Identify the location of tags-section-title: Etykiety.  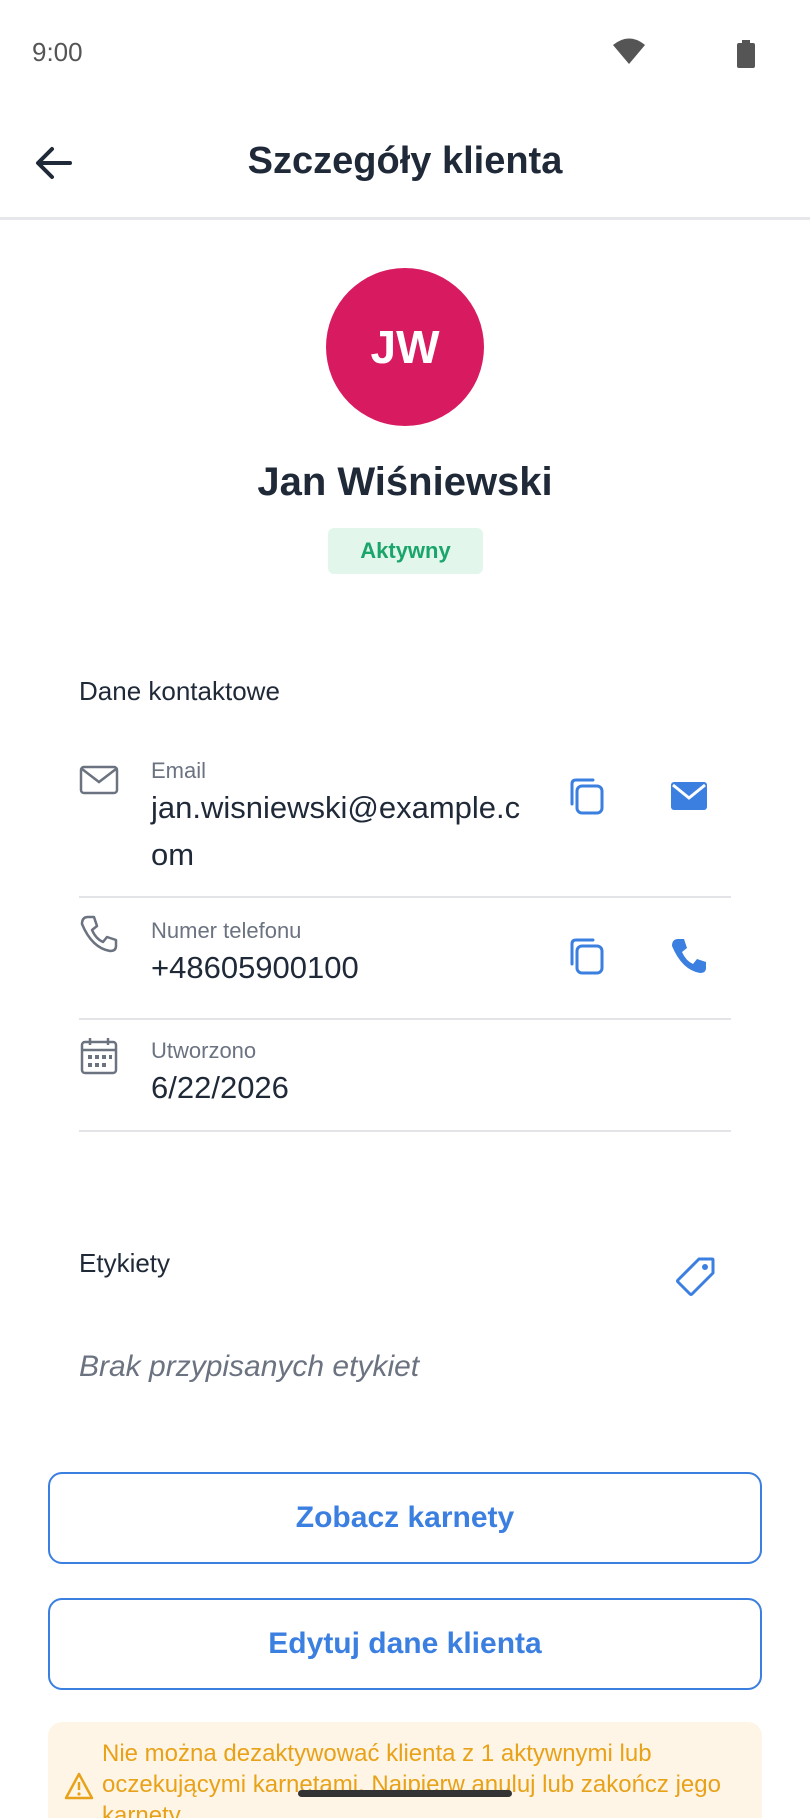
(125, 1263).